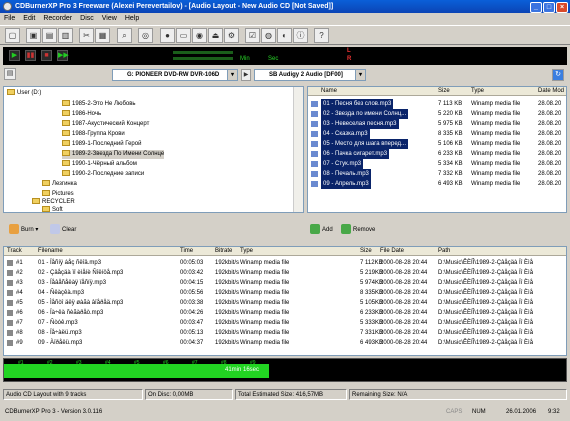 Image resolution: width=570 pixels, height=421 pixels. Describe the element at coordinates (105, 124) in the screenshot. I see `tree-item: 1987-Акустический Концерт` at that location.